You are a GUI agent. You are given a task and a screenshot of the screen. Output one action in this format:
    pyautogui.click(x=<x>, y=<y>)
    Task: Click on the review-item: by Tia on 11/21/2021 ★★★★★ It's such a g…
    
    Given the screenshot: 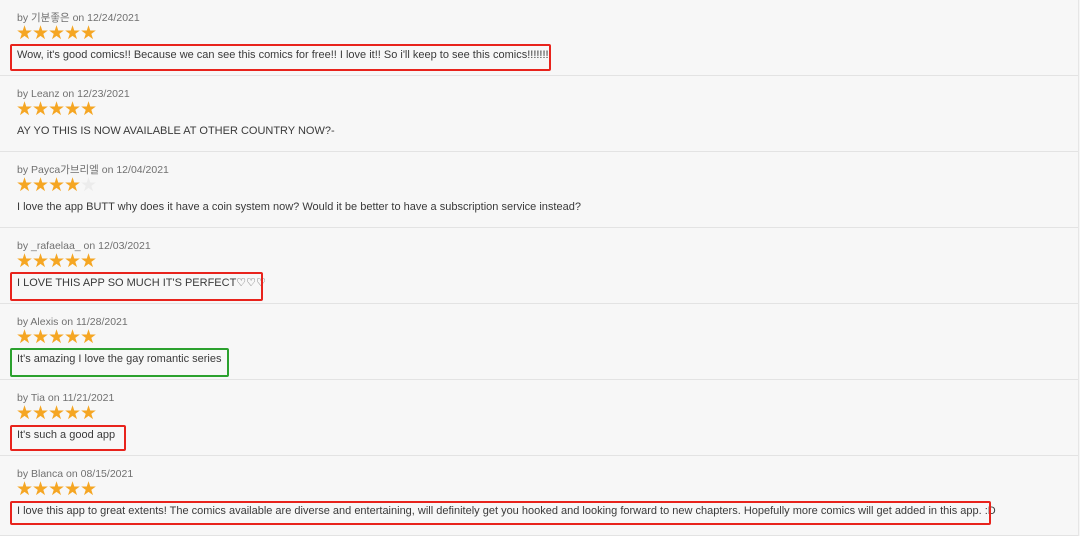 What is the action you would take?
    pyautogui.click(x=539, y=418)
    